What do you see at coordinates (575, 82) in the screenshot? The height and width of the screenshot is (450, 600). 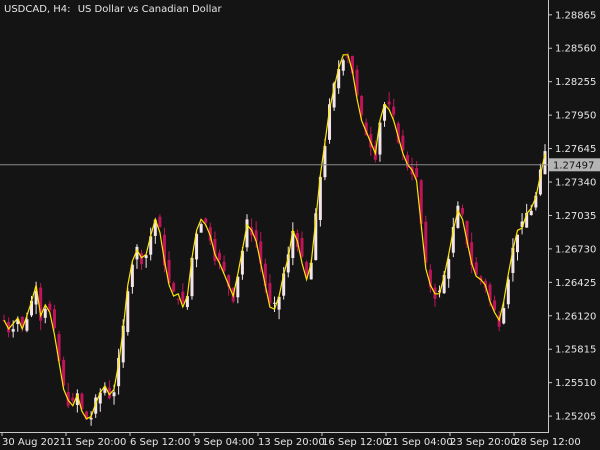 I see `price-tick-label: 1.28255` at bounding box center [575, 82].